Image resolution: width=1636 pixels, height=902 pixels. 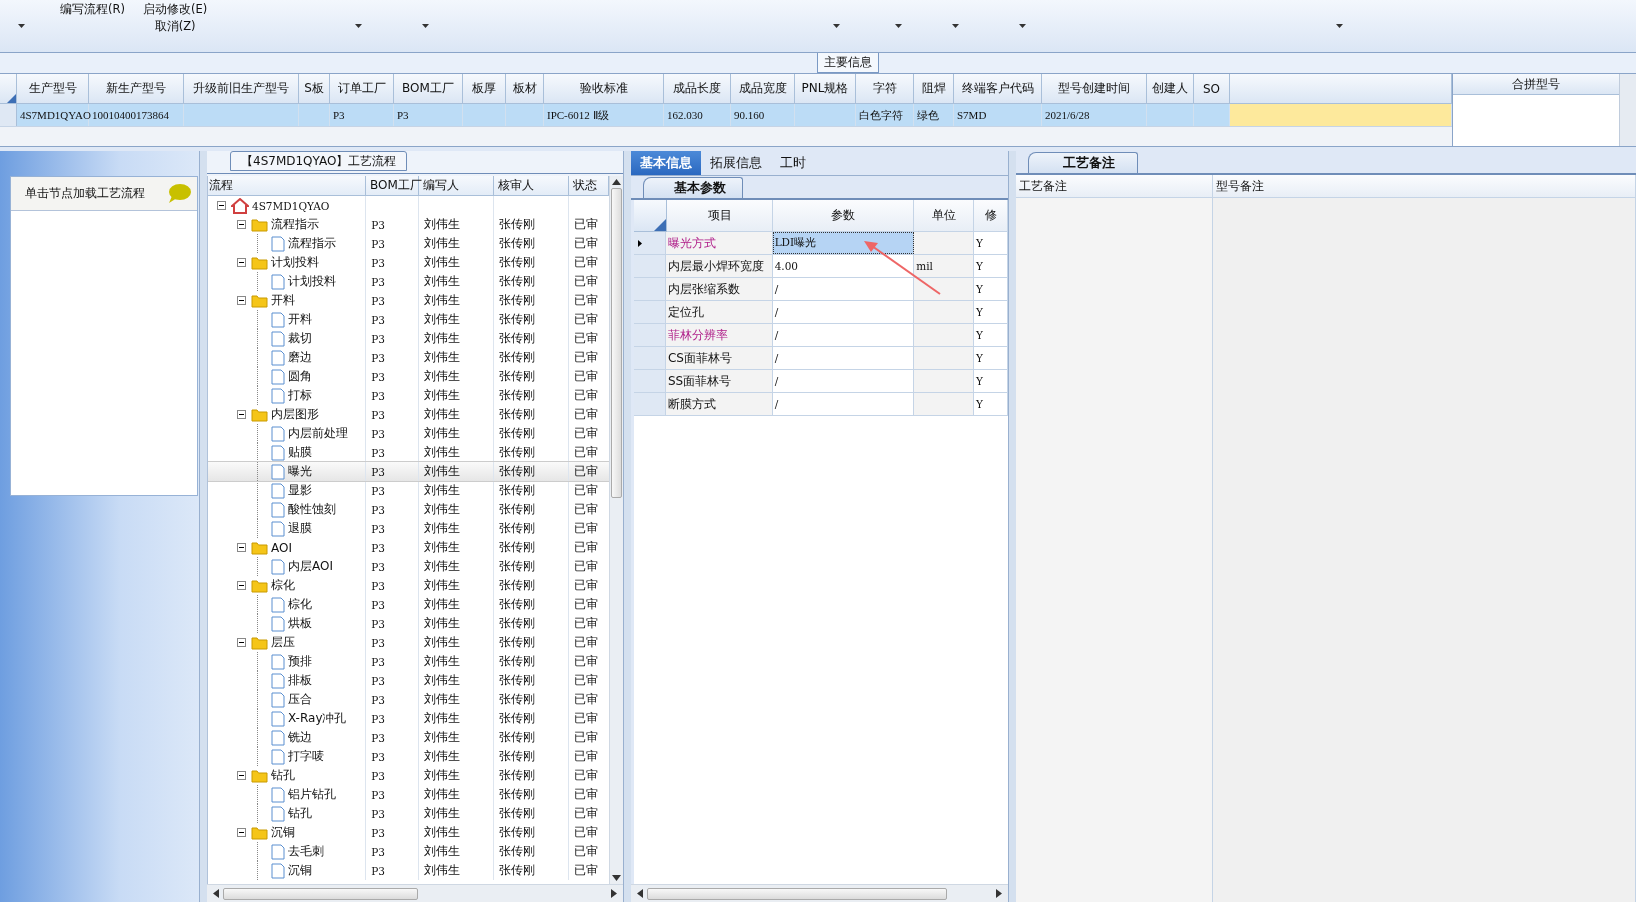 What do you see at coordinates (616, 878) in the screenshot?
I see `scroll-down-icon` at bounding box center [616, 878].